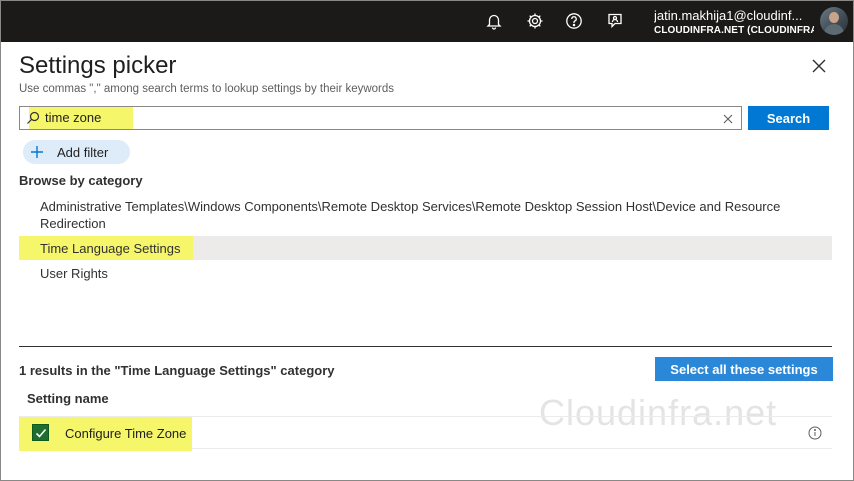  I want to click on help-icon, so click(574, 21).